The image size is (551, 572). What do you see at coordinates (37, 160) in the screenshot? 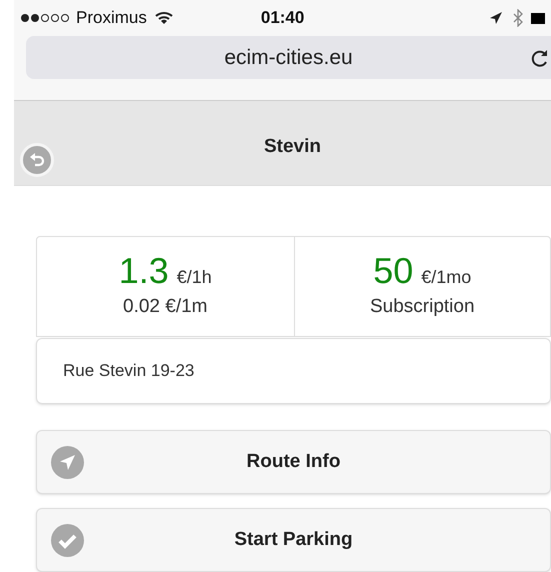
I see `undo-icon` at bounding box center [37, 160].